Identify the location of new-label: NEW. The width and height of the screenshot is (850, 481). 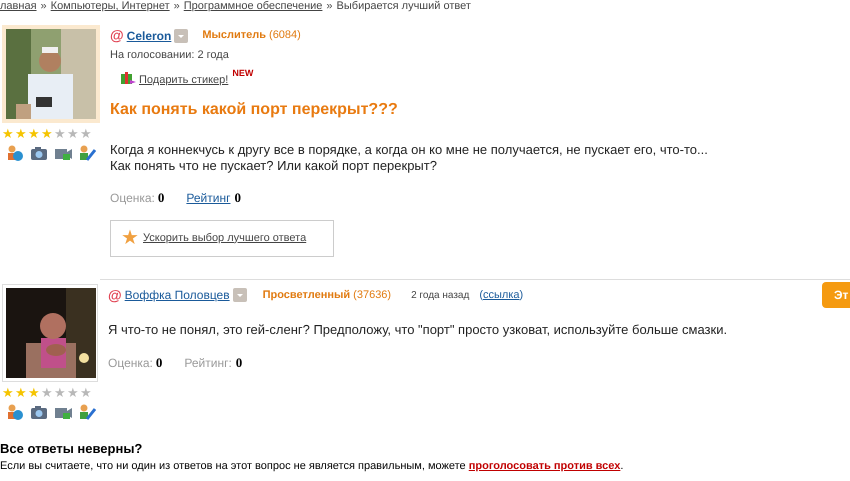
(243, 73).